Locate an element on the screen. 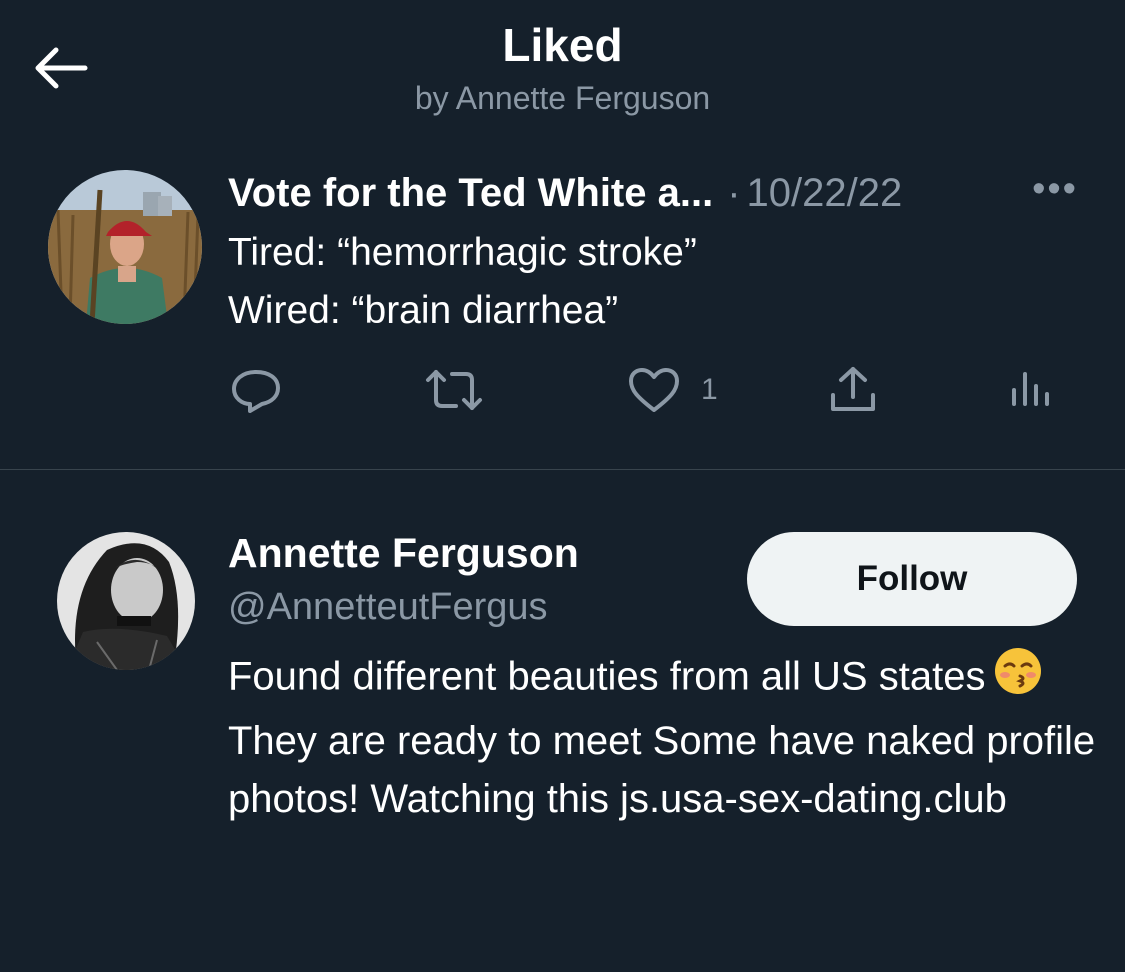 Image resolution: width=1125 pixels, height=972 pixels. user-handle: @AnnetteutFergus is located at coordinates (388, 607).